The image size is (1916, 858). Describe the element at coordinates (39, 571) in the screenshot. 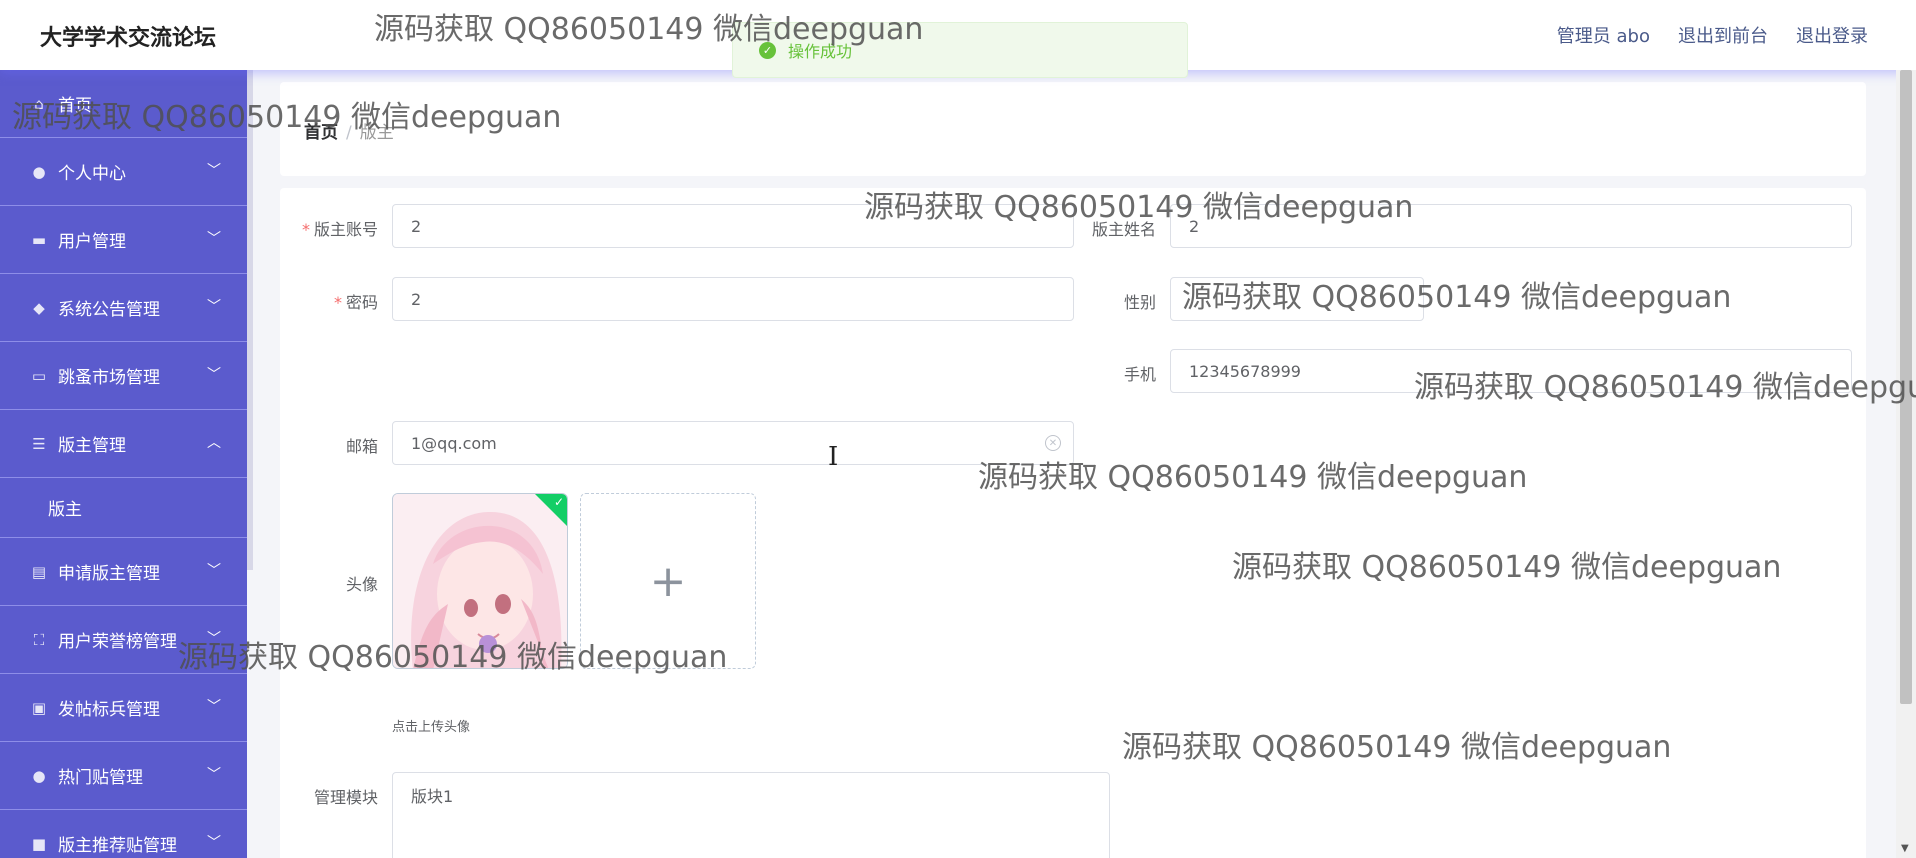

I see `card-icon: ▤` at that location.